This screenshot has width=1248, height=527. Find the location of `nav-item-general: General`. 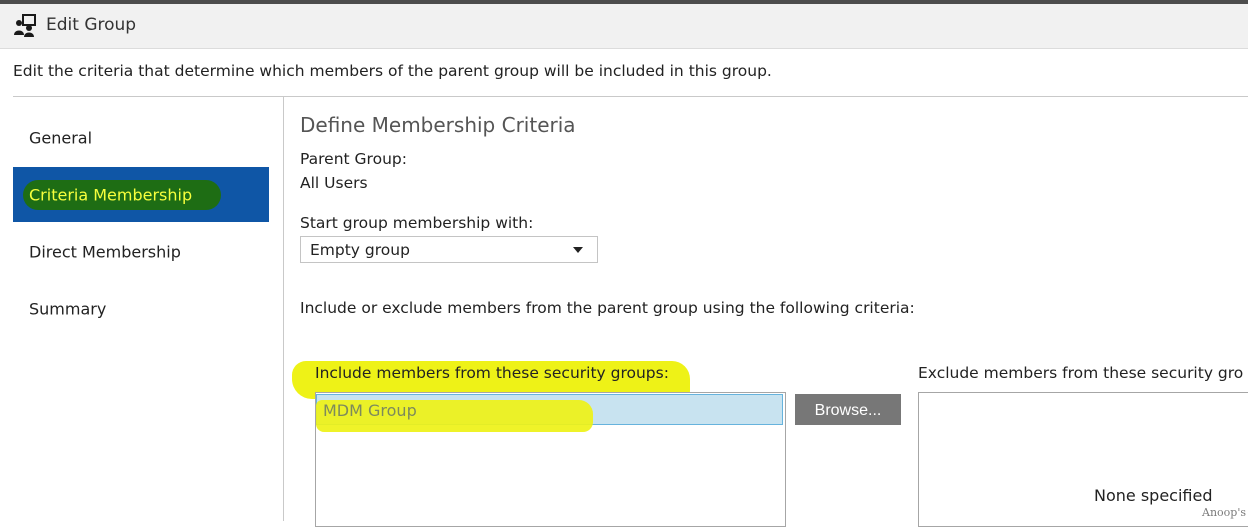

nav-item-general: General is located at coordinates (141, 137).